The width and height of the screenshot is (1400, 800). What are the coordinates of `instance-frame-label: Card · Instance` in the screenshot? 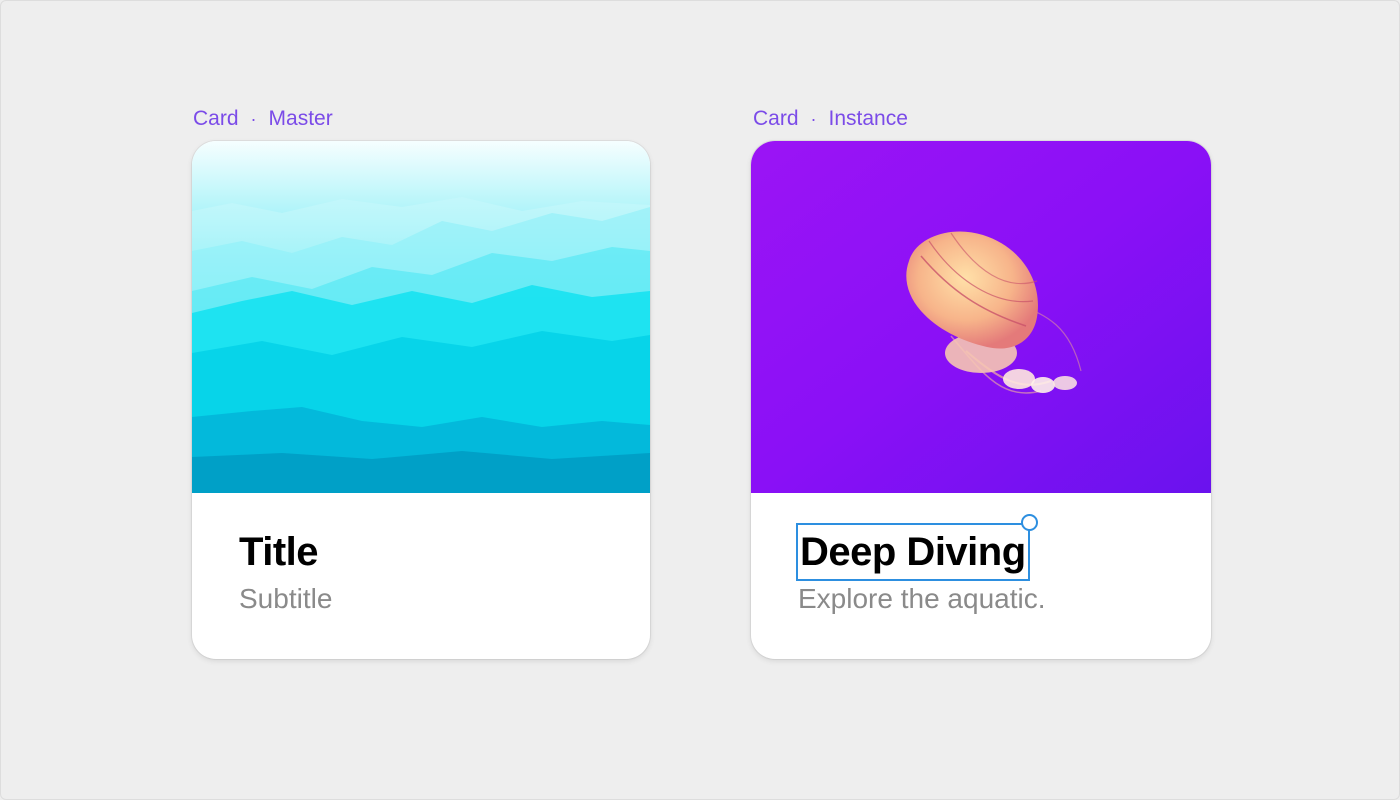 It's located at (830, 119).